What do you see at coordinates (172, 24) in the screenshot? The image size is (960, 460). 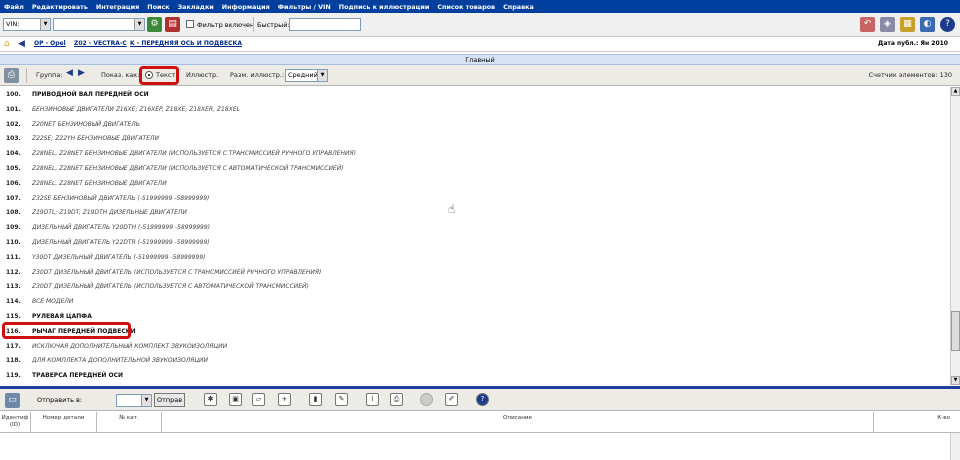 I see `pdf-icon: ▤` at bounding box center [172, 24].